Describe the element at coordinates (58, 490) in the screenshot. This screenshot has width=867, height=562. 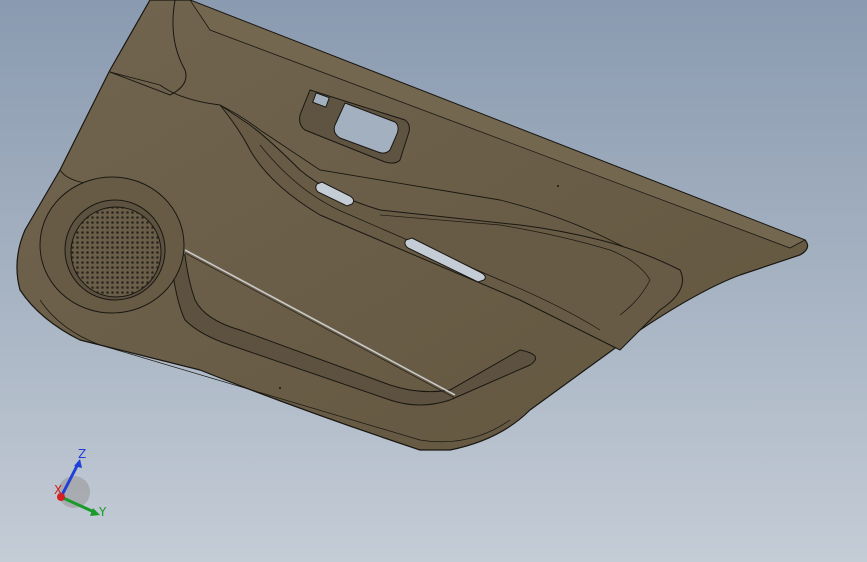
I see `triad-x-label: X` at that location.